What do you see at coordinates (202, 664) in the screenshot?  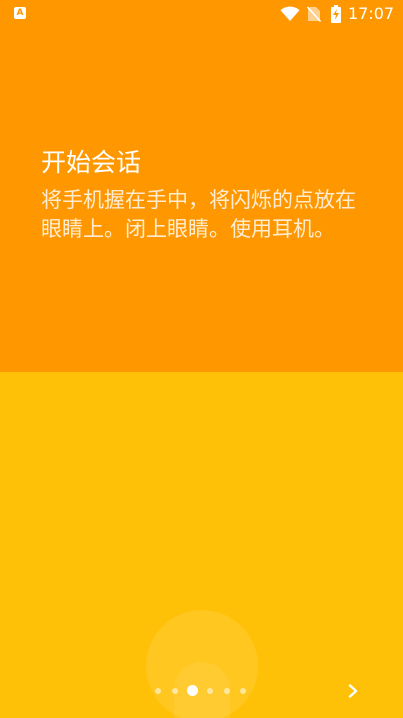 I see `person-illustration` at bounding box center [202, 664].